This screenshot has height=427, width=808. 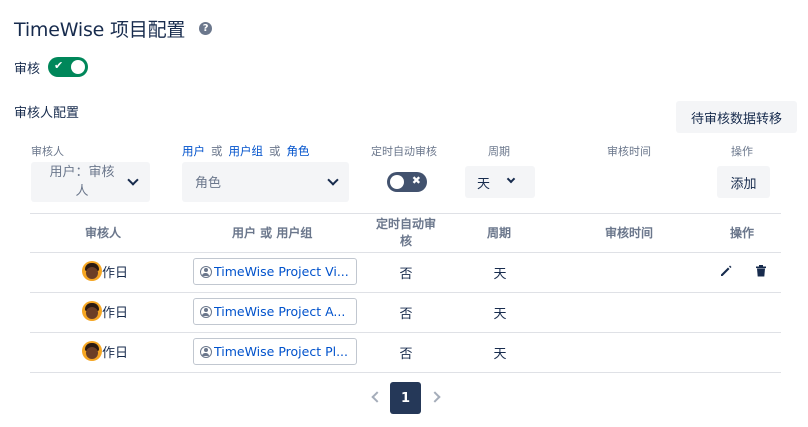 I want to click on review-label: 审核, so click(x=27, y=69).